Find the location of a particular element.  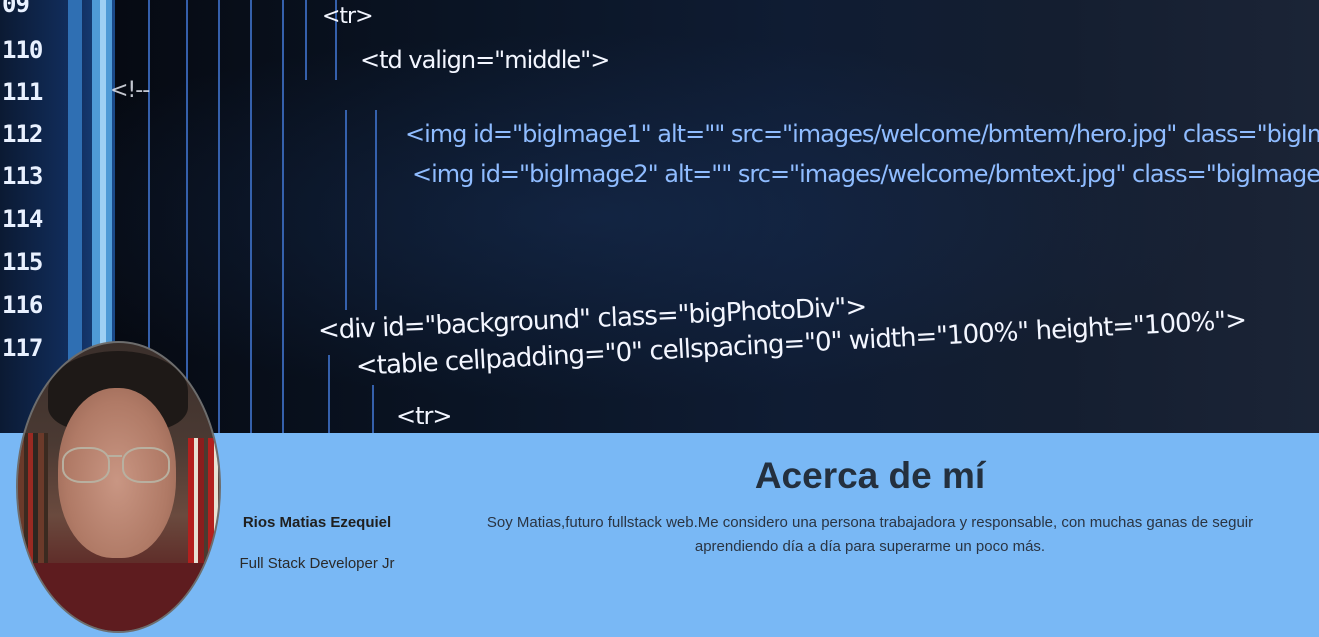

line-number: 115 is located at coordinates (22, 262).